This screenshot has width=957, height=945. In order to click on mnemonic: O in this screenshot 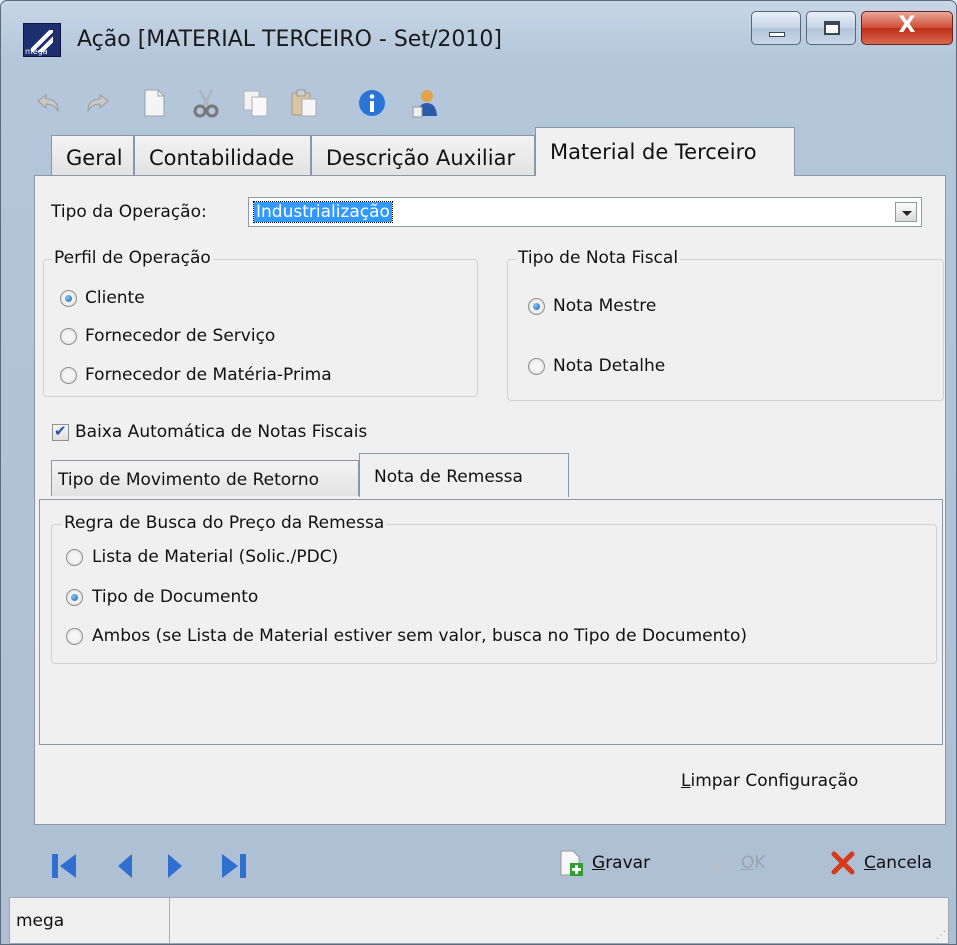, I will do `click(748, 863)`.